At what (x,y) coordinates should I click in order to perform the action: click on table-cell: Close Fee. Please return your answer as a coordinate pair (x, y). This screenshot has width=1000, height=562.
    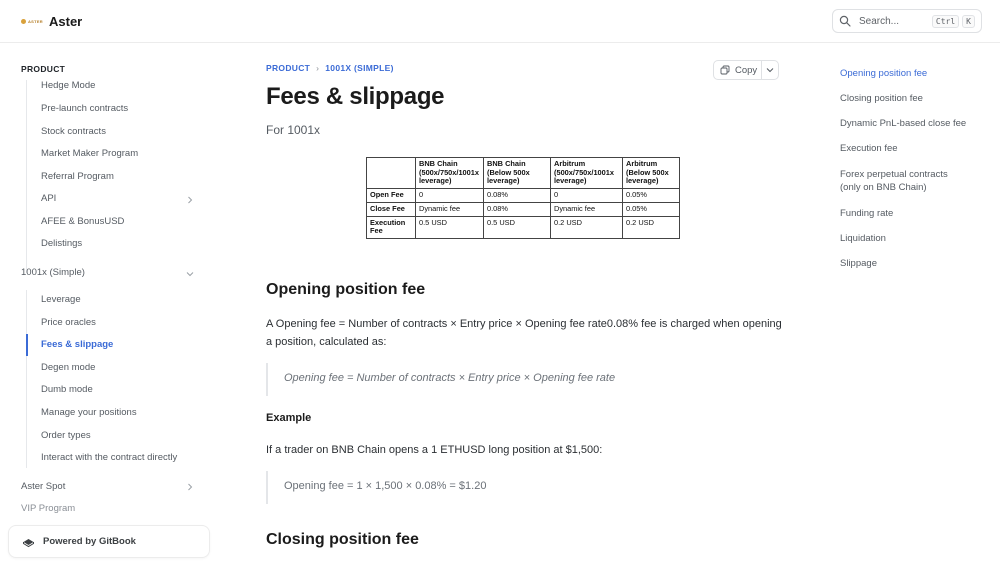
    Looking at the image, I should click on (391, 209).